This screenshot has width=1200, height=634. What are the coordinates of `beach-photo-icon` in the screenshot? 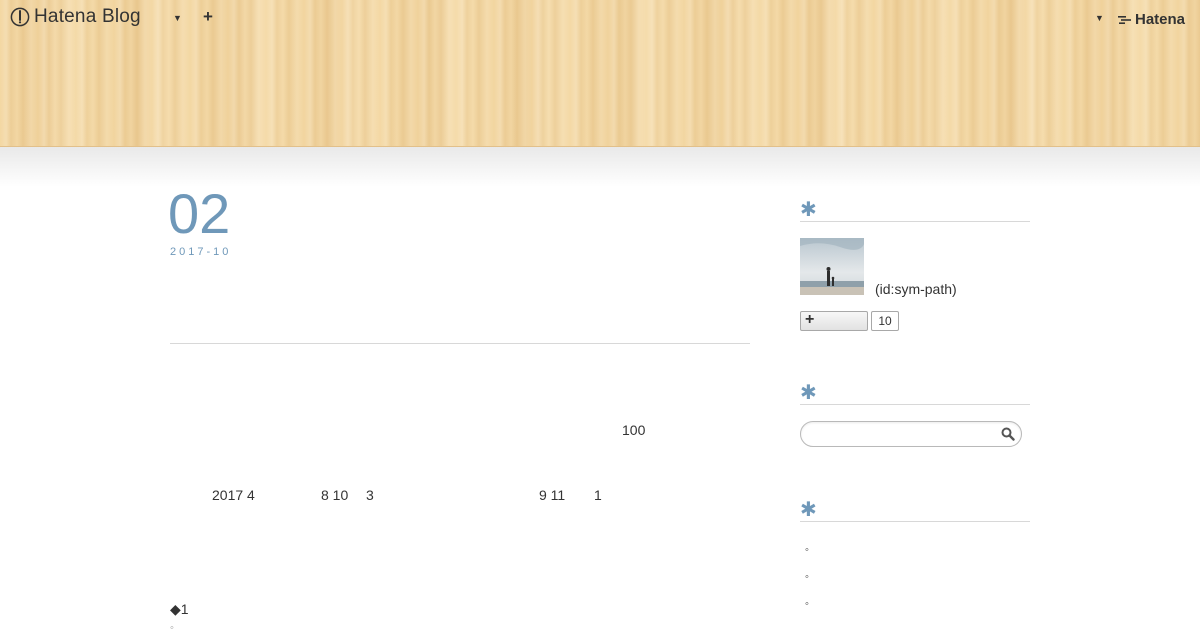 It's located at (832, 266).